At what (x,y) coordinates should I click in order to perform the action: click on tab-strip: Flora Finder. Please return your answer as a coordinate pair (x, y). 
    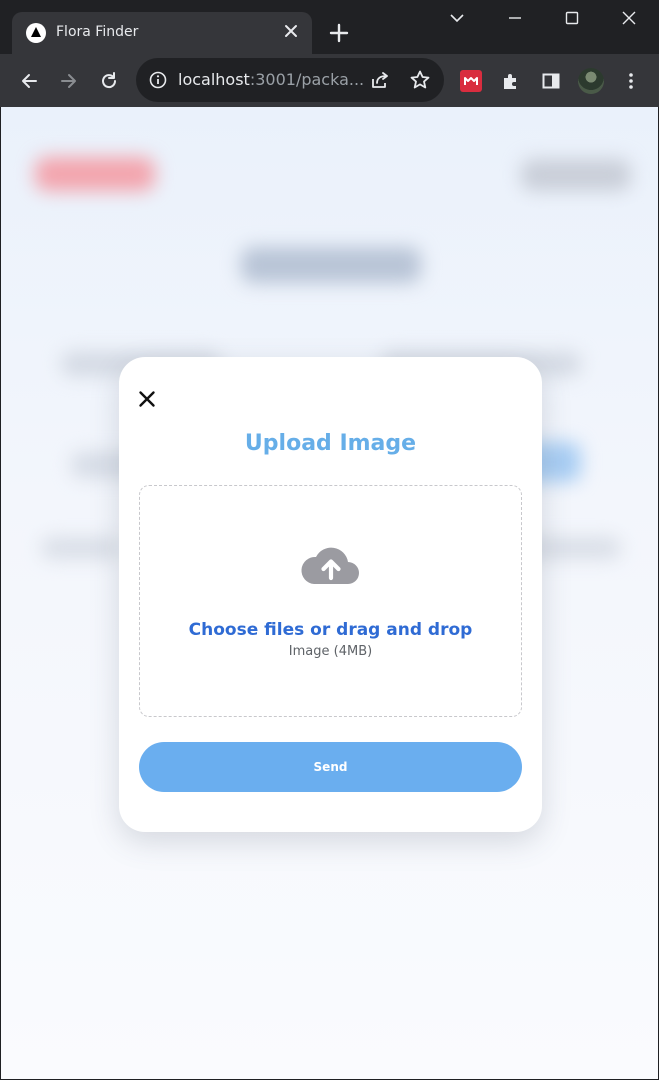
    Looking at the image, I should click on (329, 27).